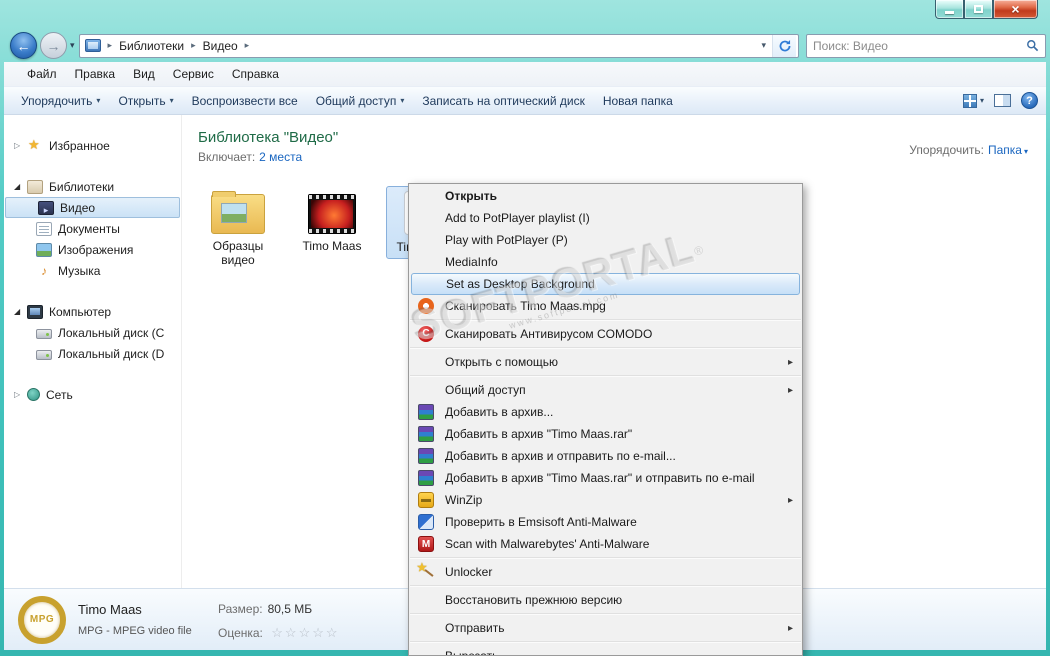  What do you see at coordinates (35, 145) in the screenshot?
I see `star-icon` at bounding box center [35, 145].